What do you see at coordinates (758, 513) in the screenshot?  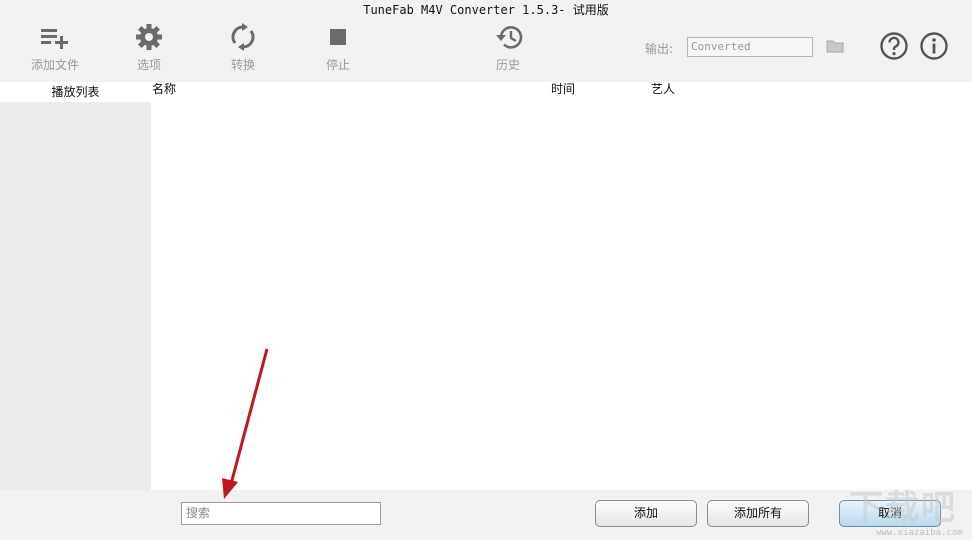 I see `add-all-button: 添加所有` at bounding box center [758, 513].